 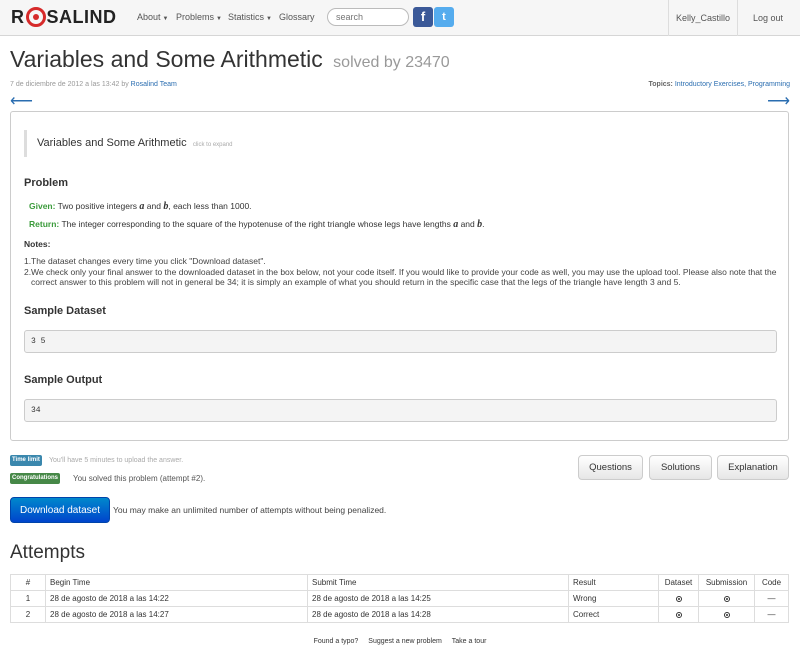 What do you see at coordinates (139, 478) in the screenshot?
I see `congratulations-text: You solved this problem (attempt #2).` at bounding box center [139, 478].